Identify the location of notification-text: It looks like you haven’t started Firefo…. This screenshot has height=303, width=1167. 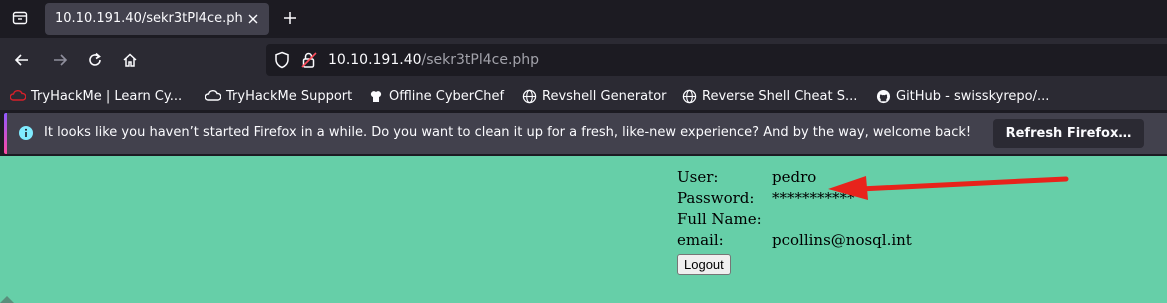
(508, 132).